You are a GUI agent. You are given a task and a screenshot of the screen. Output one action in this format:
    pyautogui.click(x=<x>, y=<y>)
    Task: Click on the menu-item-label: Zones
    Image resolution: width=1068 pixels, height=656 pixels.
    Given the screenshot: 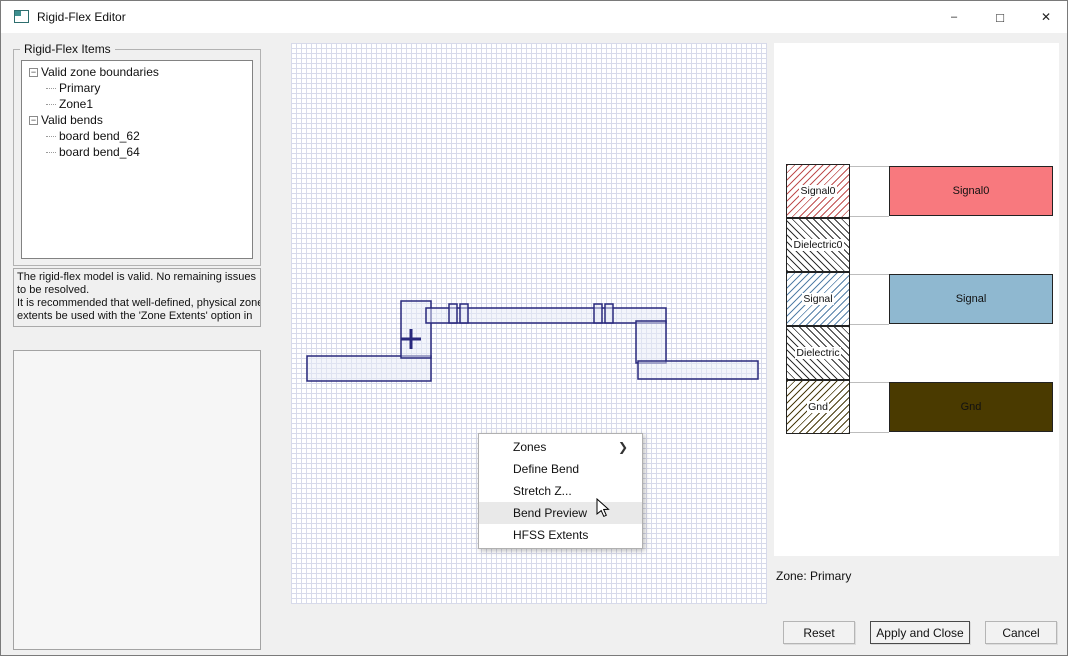 What is the action you would take?
    pyautogui.click(x=530, y=447)
    